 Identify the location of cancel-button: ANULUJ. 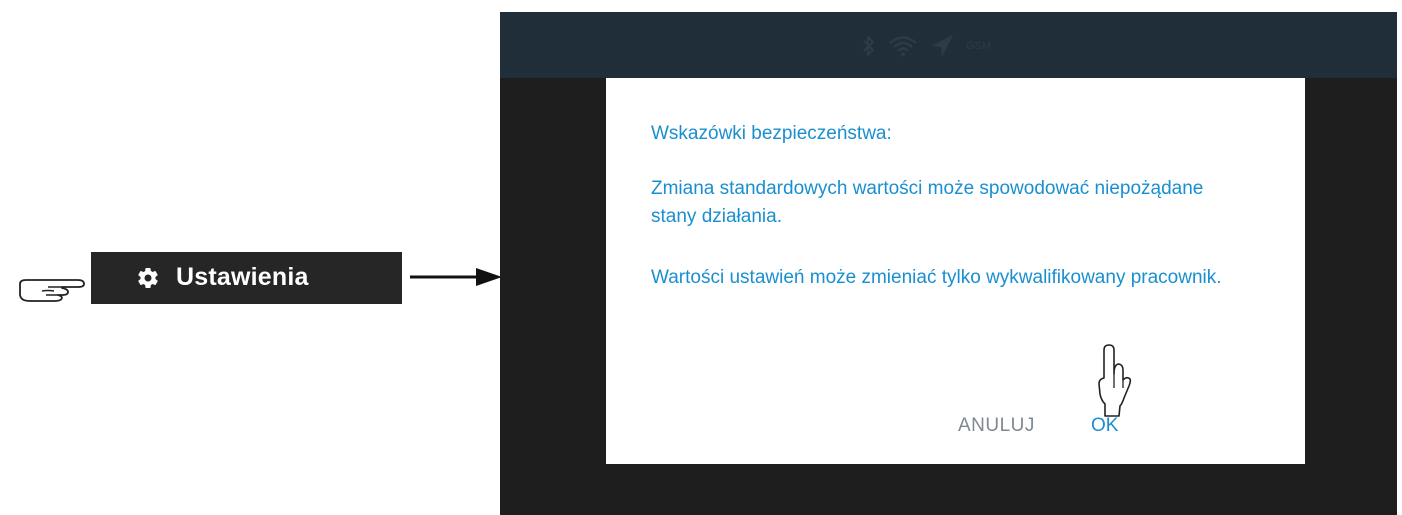
(996, 426).